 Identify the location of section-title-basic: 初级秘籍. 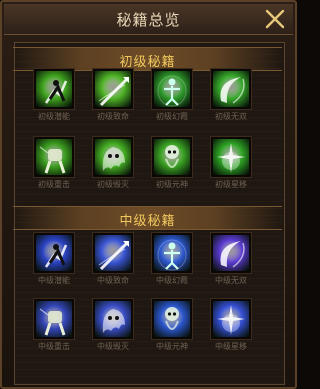
(147, 62).